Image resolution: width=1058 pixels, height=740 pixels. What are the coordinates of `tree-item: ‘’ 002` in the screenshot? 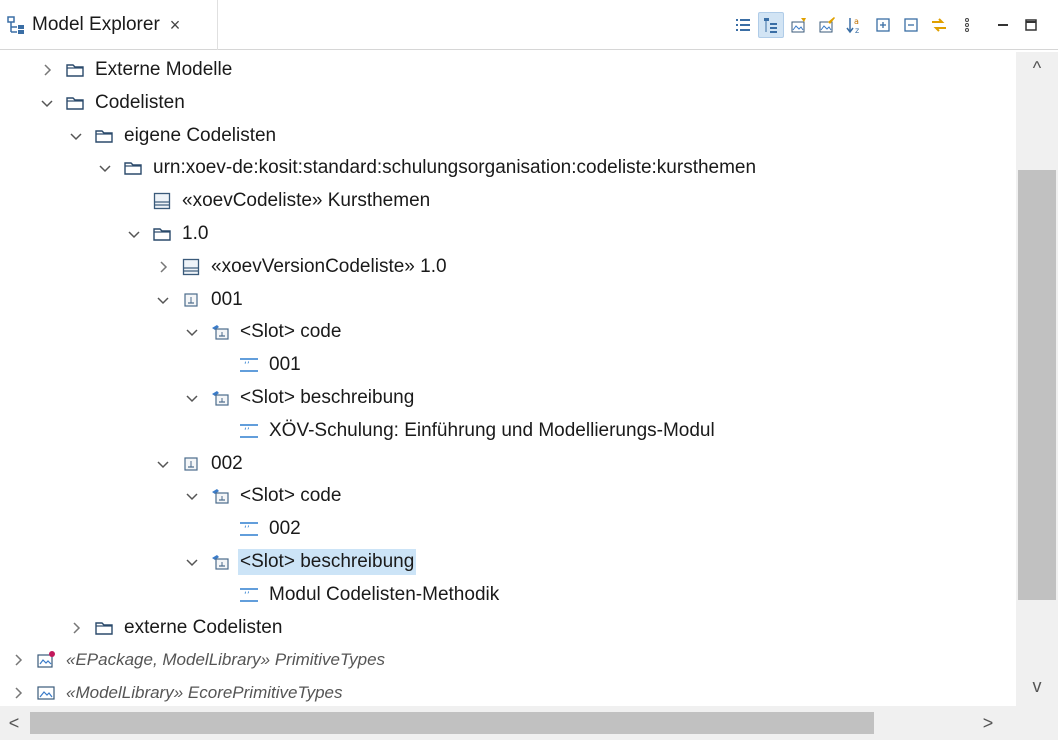 It's located at (258, 529).